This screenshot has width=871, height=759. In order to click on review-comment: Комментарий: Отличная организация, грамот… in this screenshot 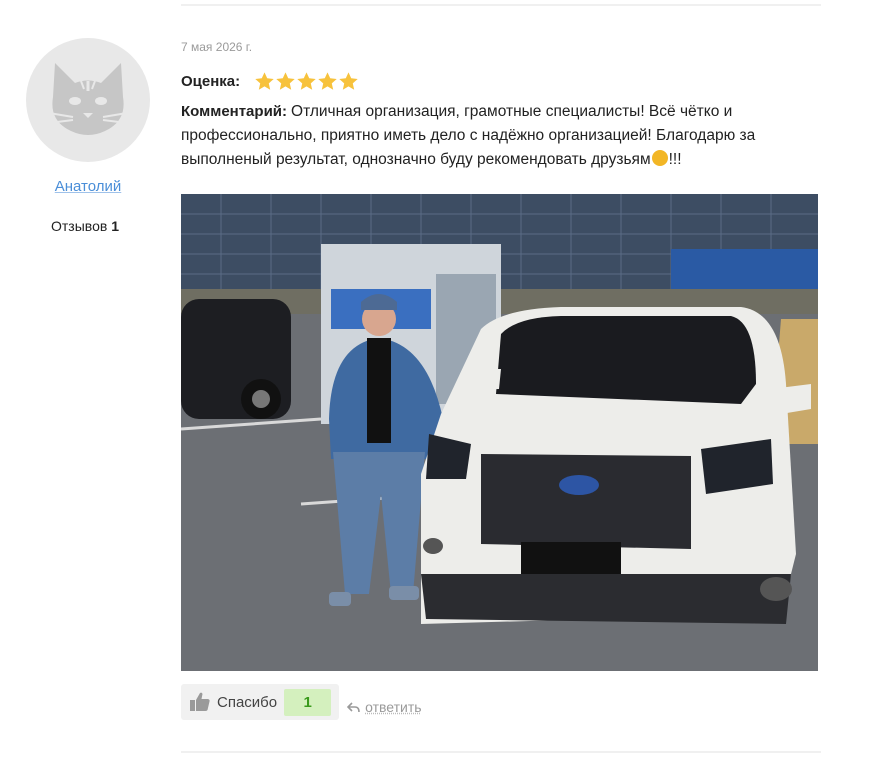, I will do `click(491, 136)`.